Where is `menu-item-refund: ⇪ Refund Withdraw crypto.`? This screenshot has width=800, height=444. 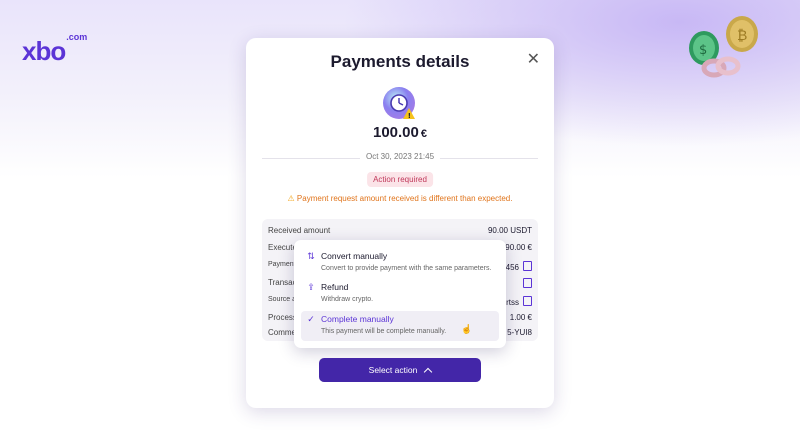
menu-item-refund: ⇪ Refund Withdraw crypto. is located at coordinates (400, 294).